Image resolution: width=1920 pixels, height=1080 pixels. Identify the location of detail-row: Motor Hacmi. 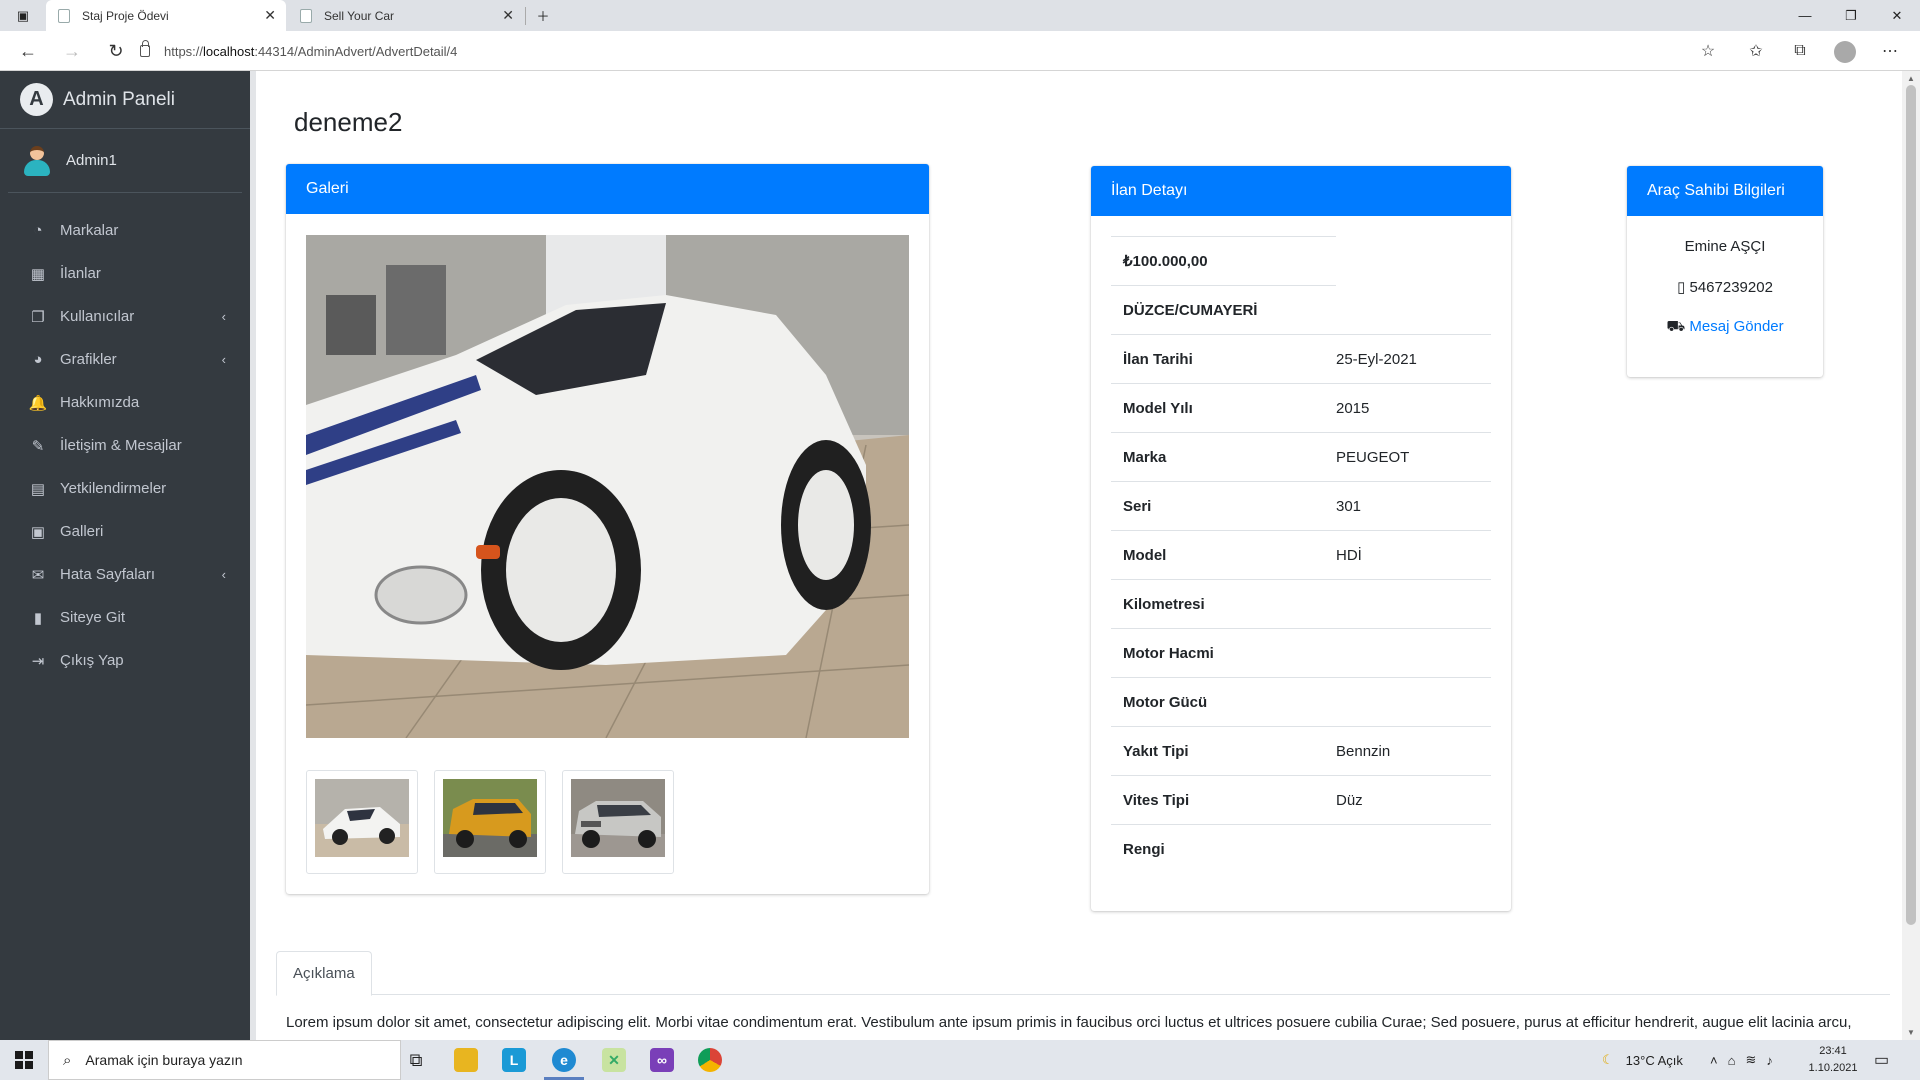
(1301, 652).